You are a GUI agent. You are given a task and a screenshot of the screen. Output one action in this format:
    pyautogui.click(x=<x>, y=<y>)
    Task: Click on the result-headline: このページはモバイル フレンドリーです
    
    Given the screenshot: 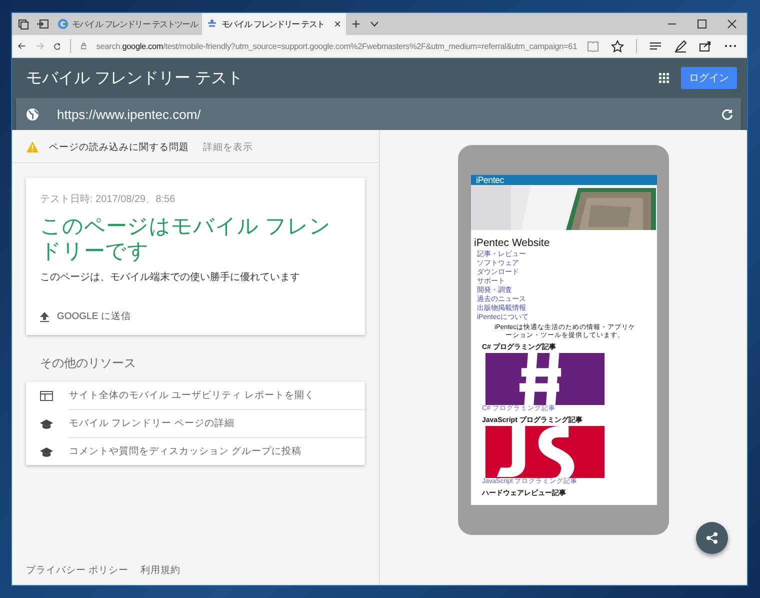 What is the action you would take?
    pyautogui.click(x=186, y=239)
    